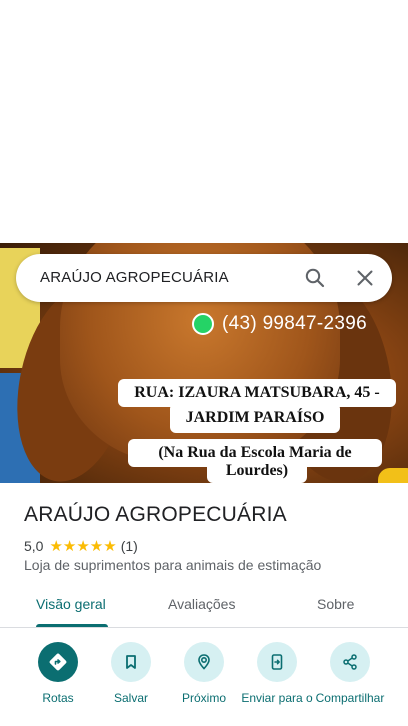  Describe the element at coordinates (365, 278) in the screenshot. I see `close-icon` at that location.